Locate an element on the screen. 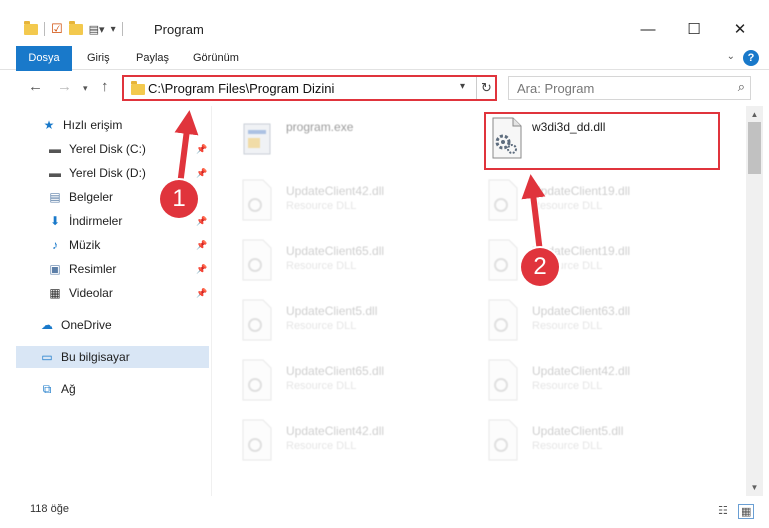 Image resolution: width=769 pixels, height=528 pixels. pictures-icon: ▣ is located at coordinates (55, 269).